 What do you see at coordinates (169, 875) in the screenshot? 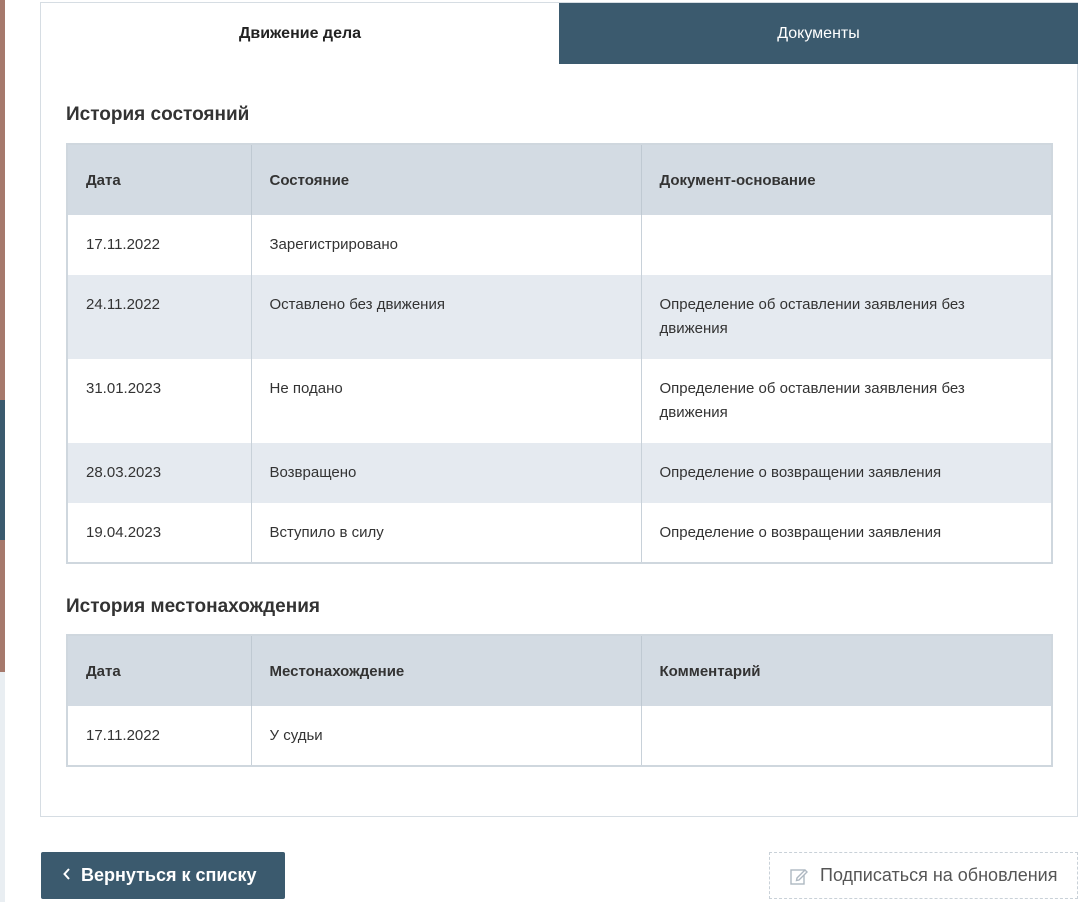
I see `back-to-list-label: Вернуться к списку` at bounding box center [169, 875].